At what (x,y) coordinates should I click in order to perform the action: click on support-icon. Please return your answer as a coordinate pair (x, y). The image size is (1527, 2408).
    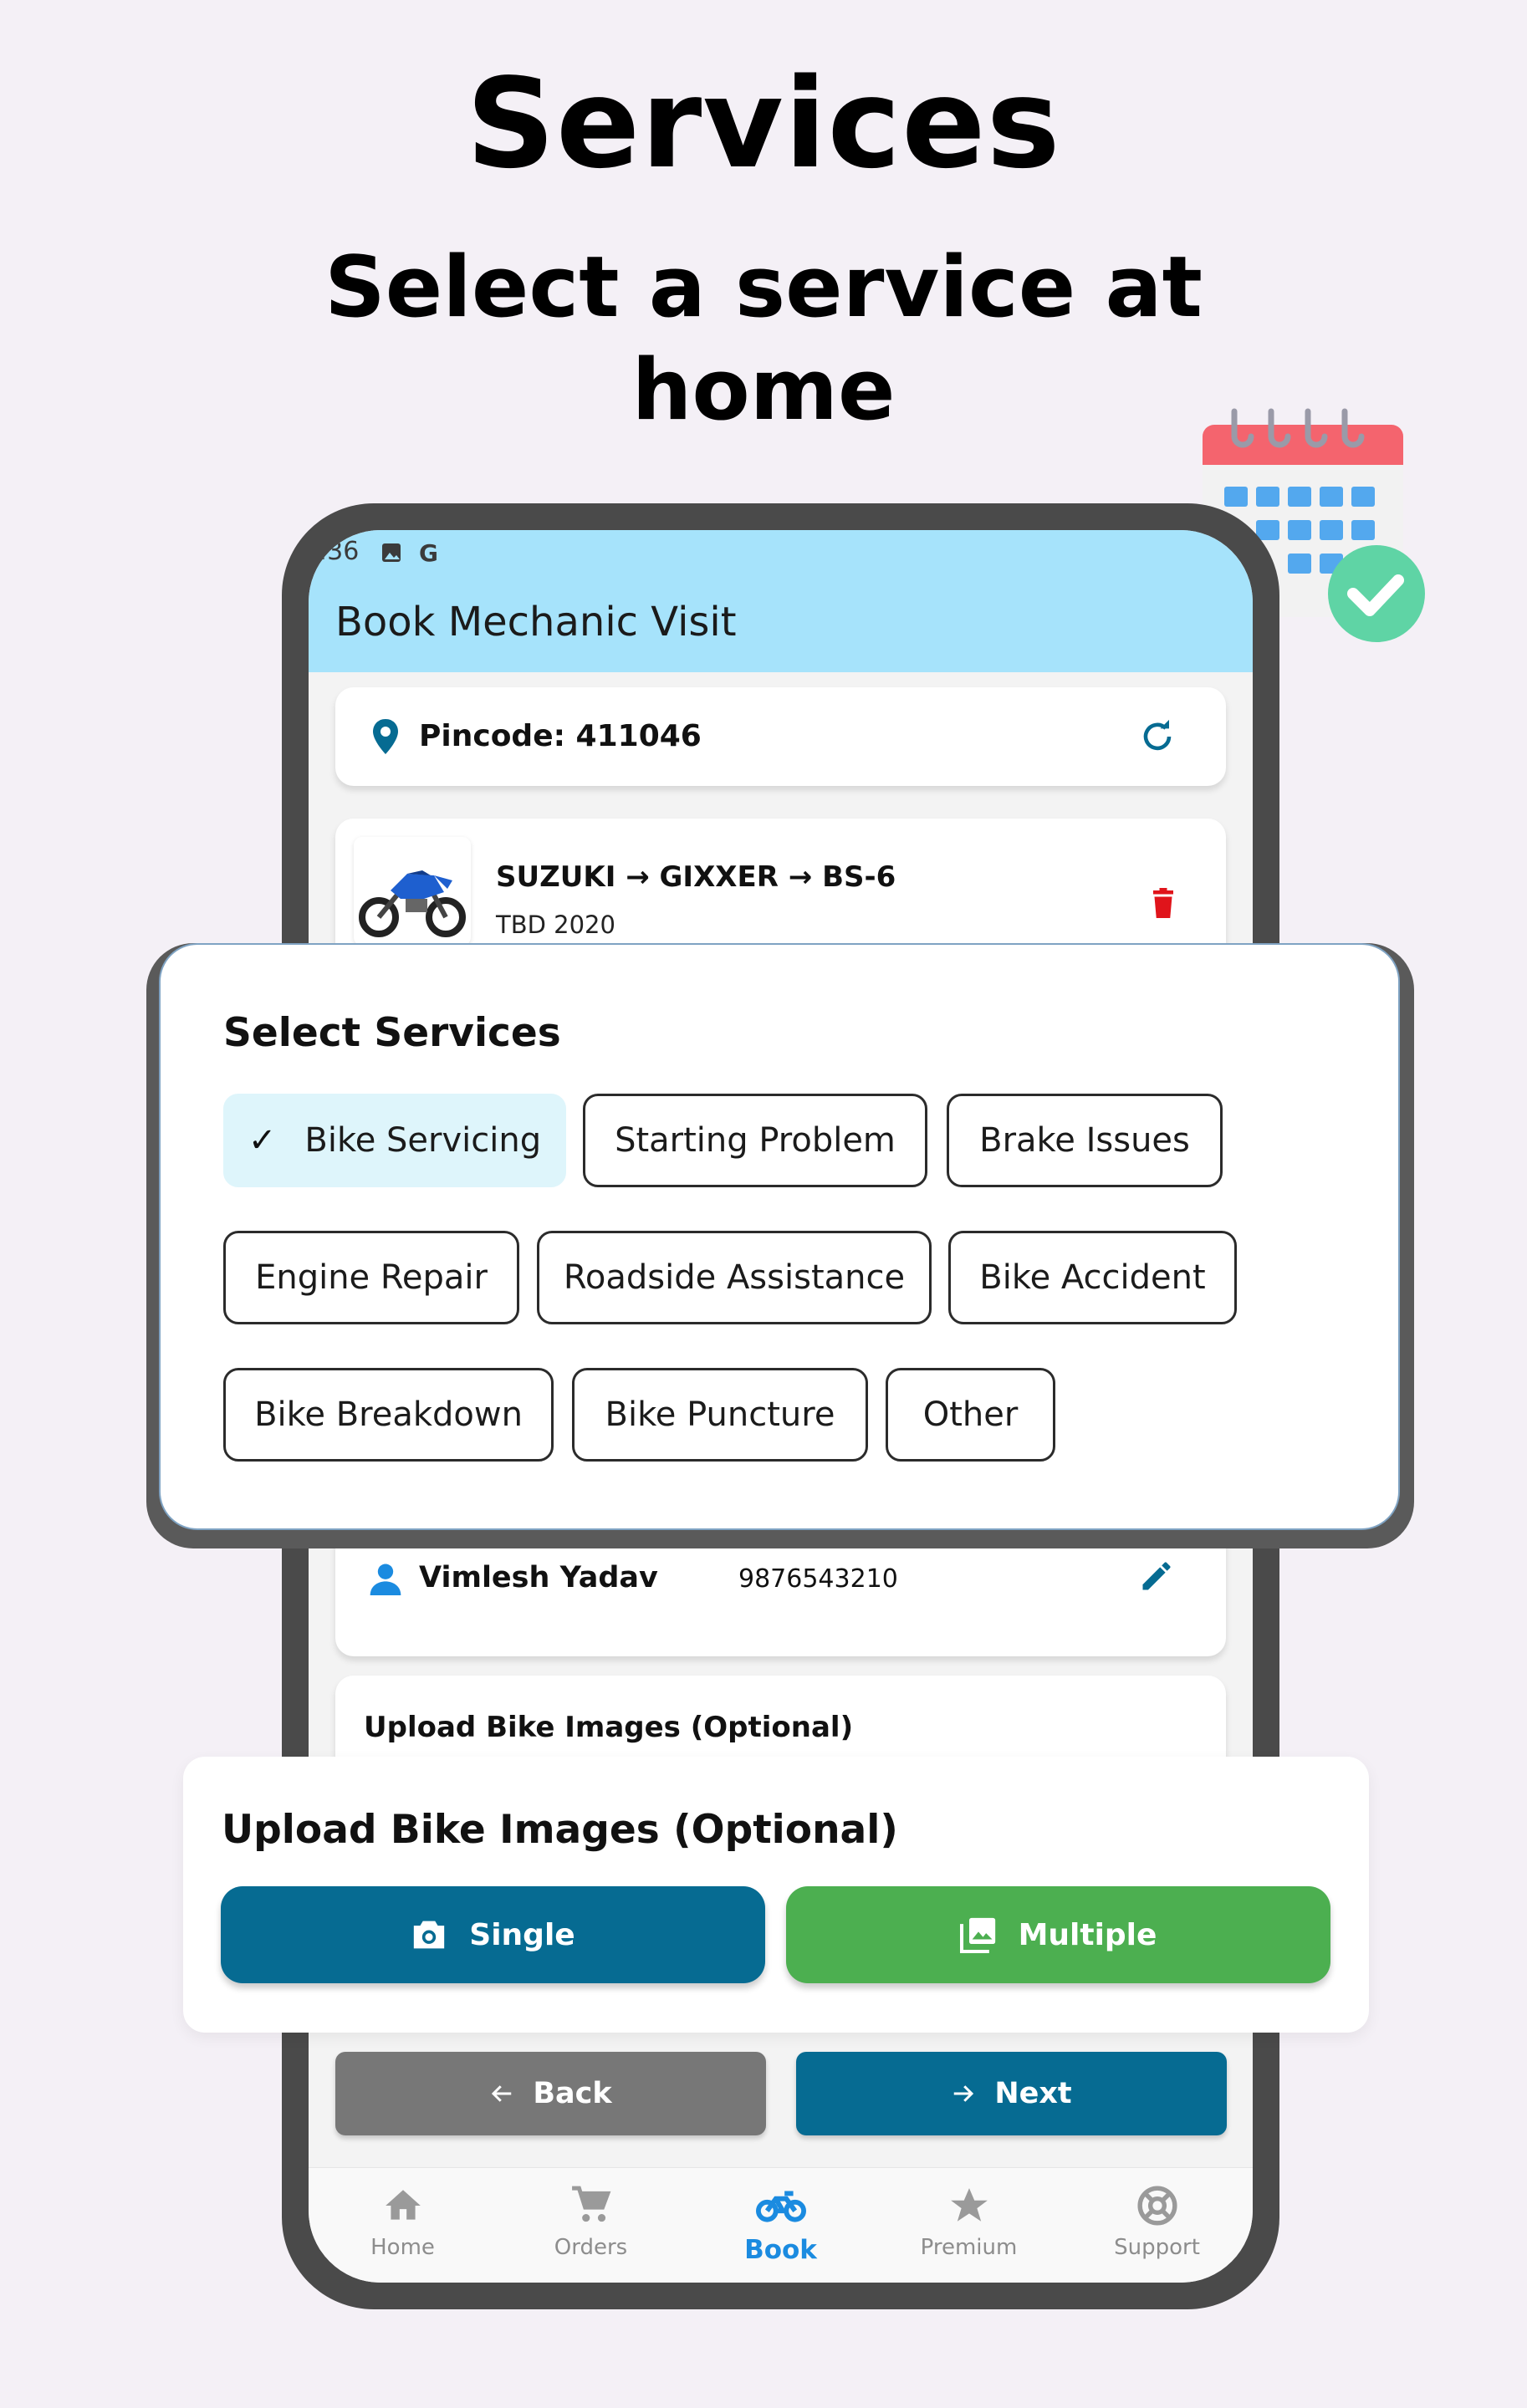
    Looking at the image, I should click on (1157, 2206).